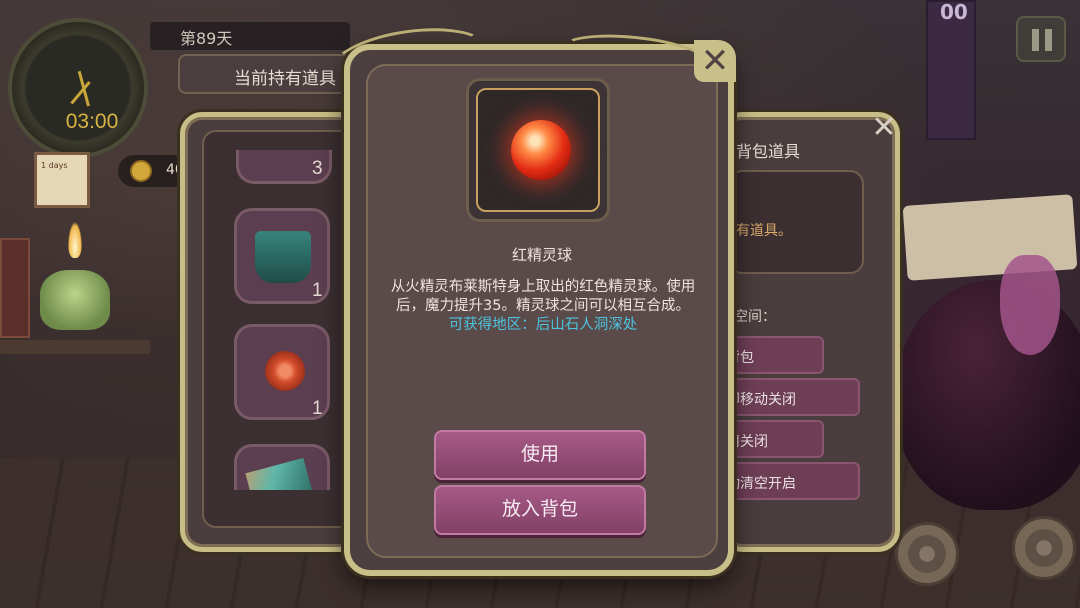 This screenshot has width=1080, height=608. I want to click on item-count: 3, so click(317, 168).